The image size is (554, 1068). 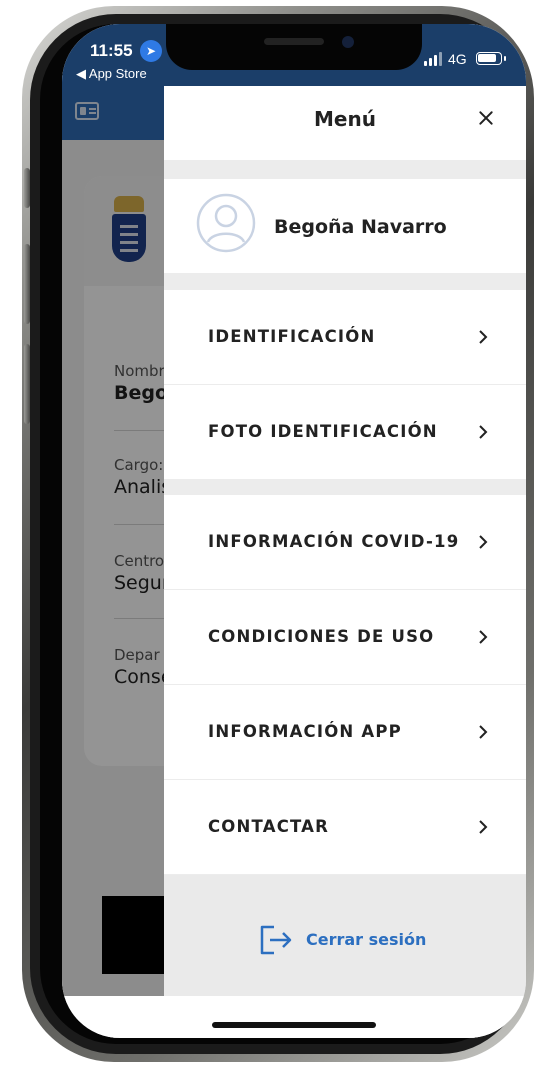 What do you see at coordinates (323, 431) in the screenshot?
I see `menu-item-label: FOTO IDENTIFICACIÓN` at bounding box center [323, 431].